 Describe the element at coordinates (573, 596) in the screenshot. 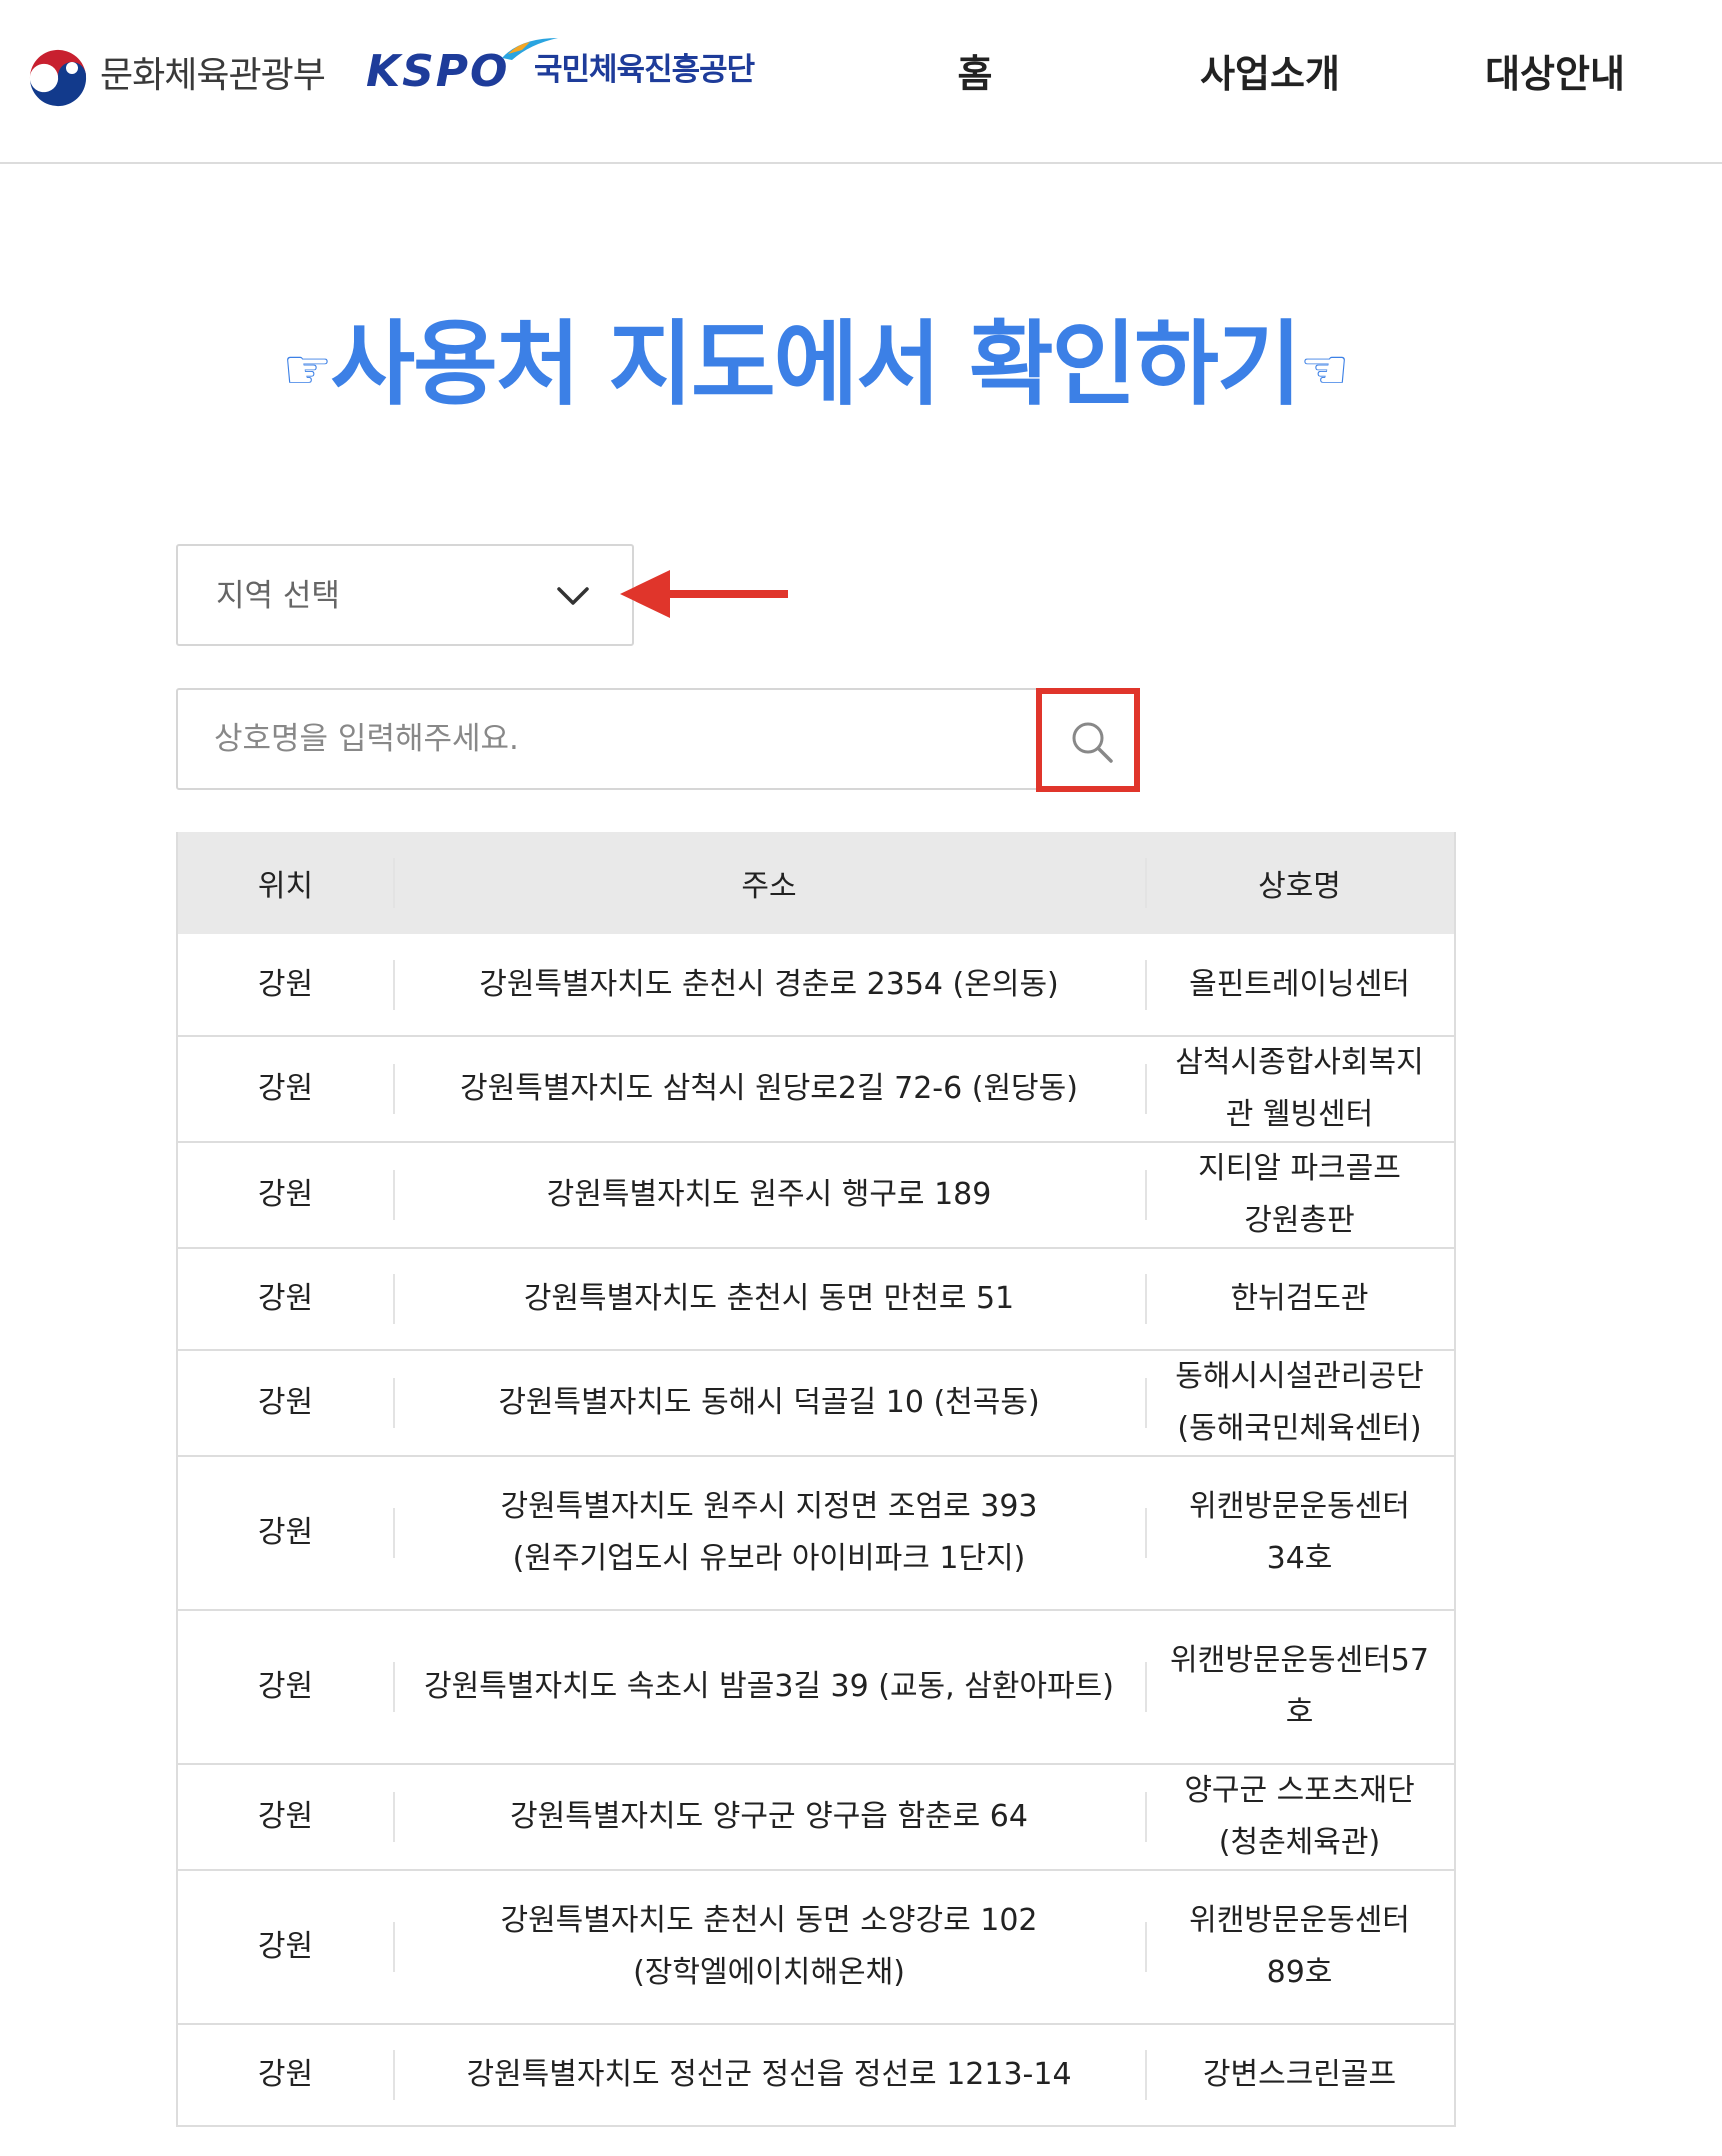

I see `chevron-down-icon` at that location.